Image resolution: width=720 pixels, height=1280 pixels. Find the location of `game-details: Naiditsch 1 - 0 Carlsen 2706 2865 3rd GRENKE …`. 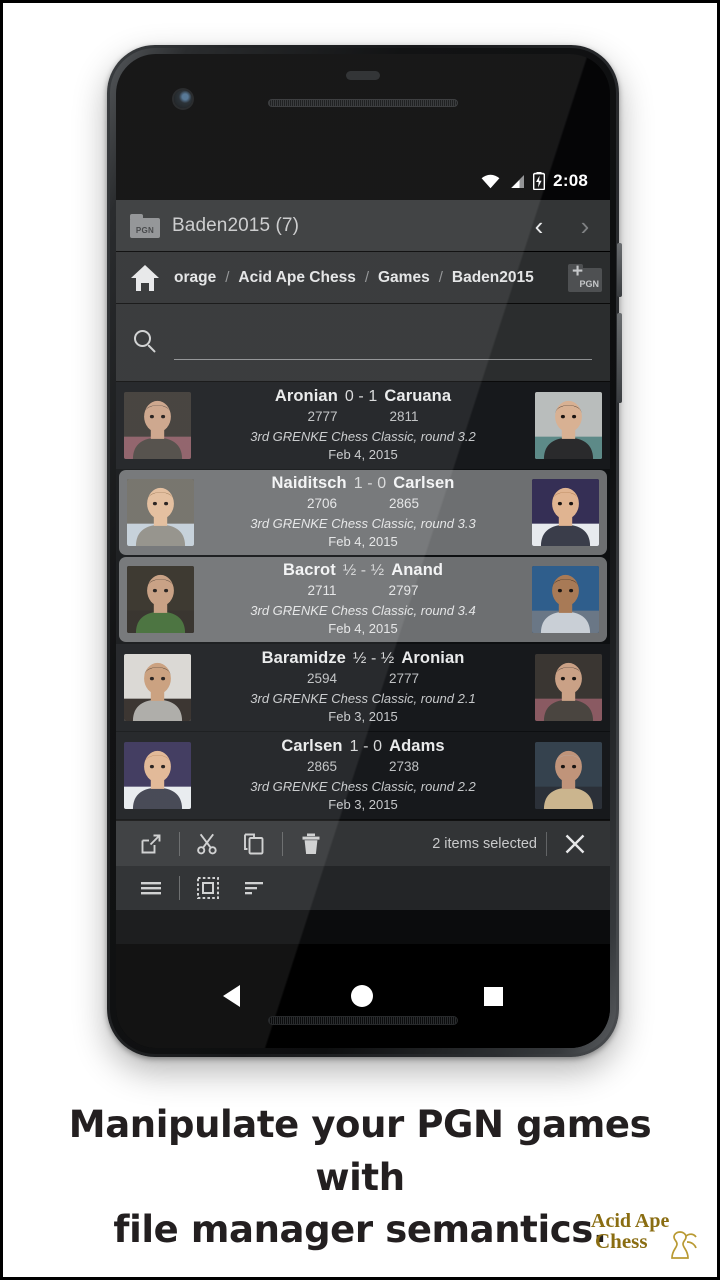

game-details: Naiditsch 1 - 0 Carlsen 2706 2865 3rd GRENKE … is located at coordinates (363, 512).